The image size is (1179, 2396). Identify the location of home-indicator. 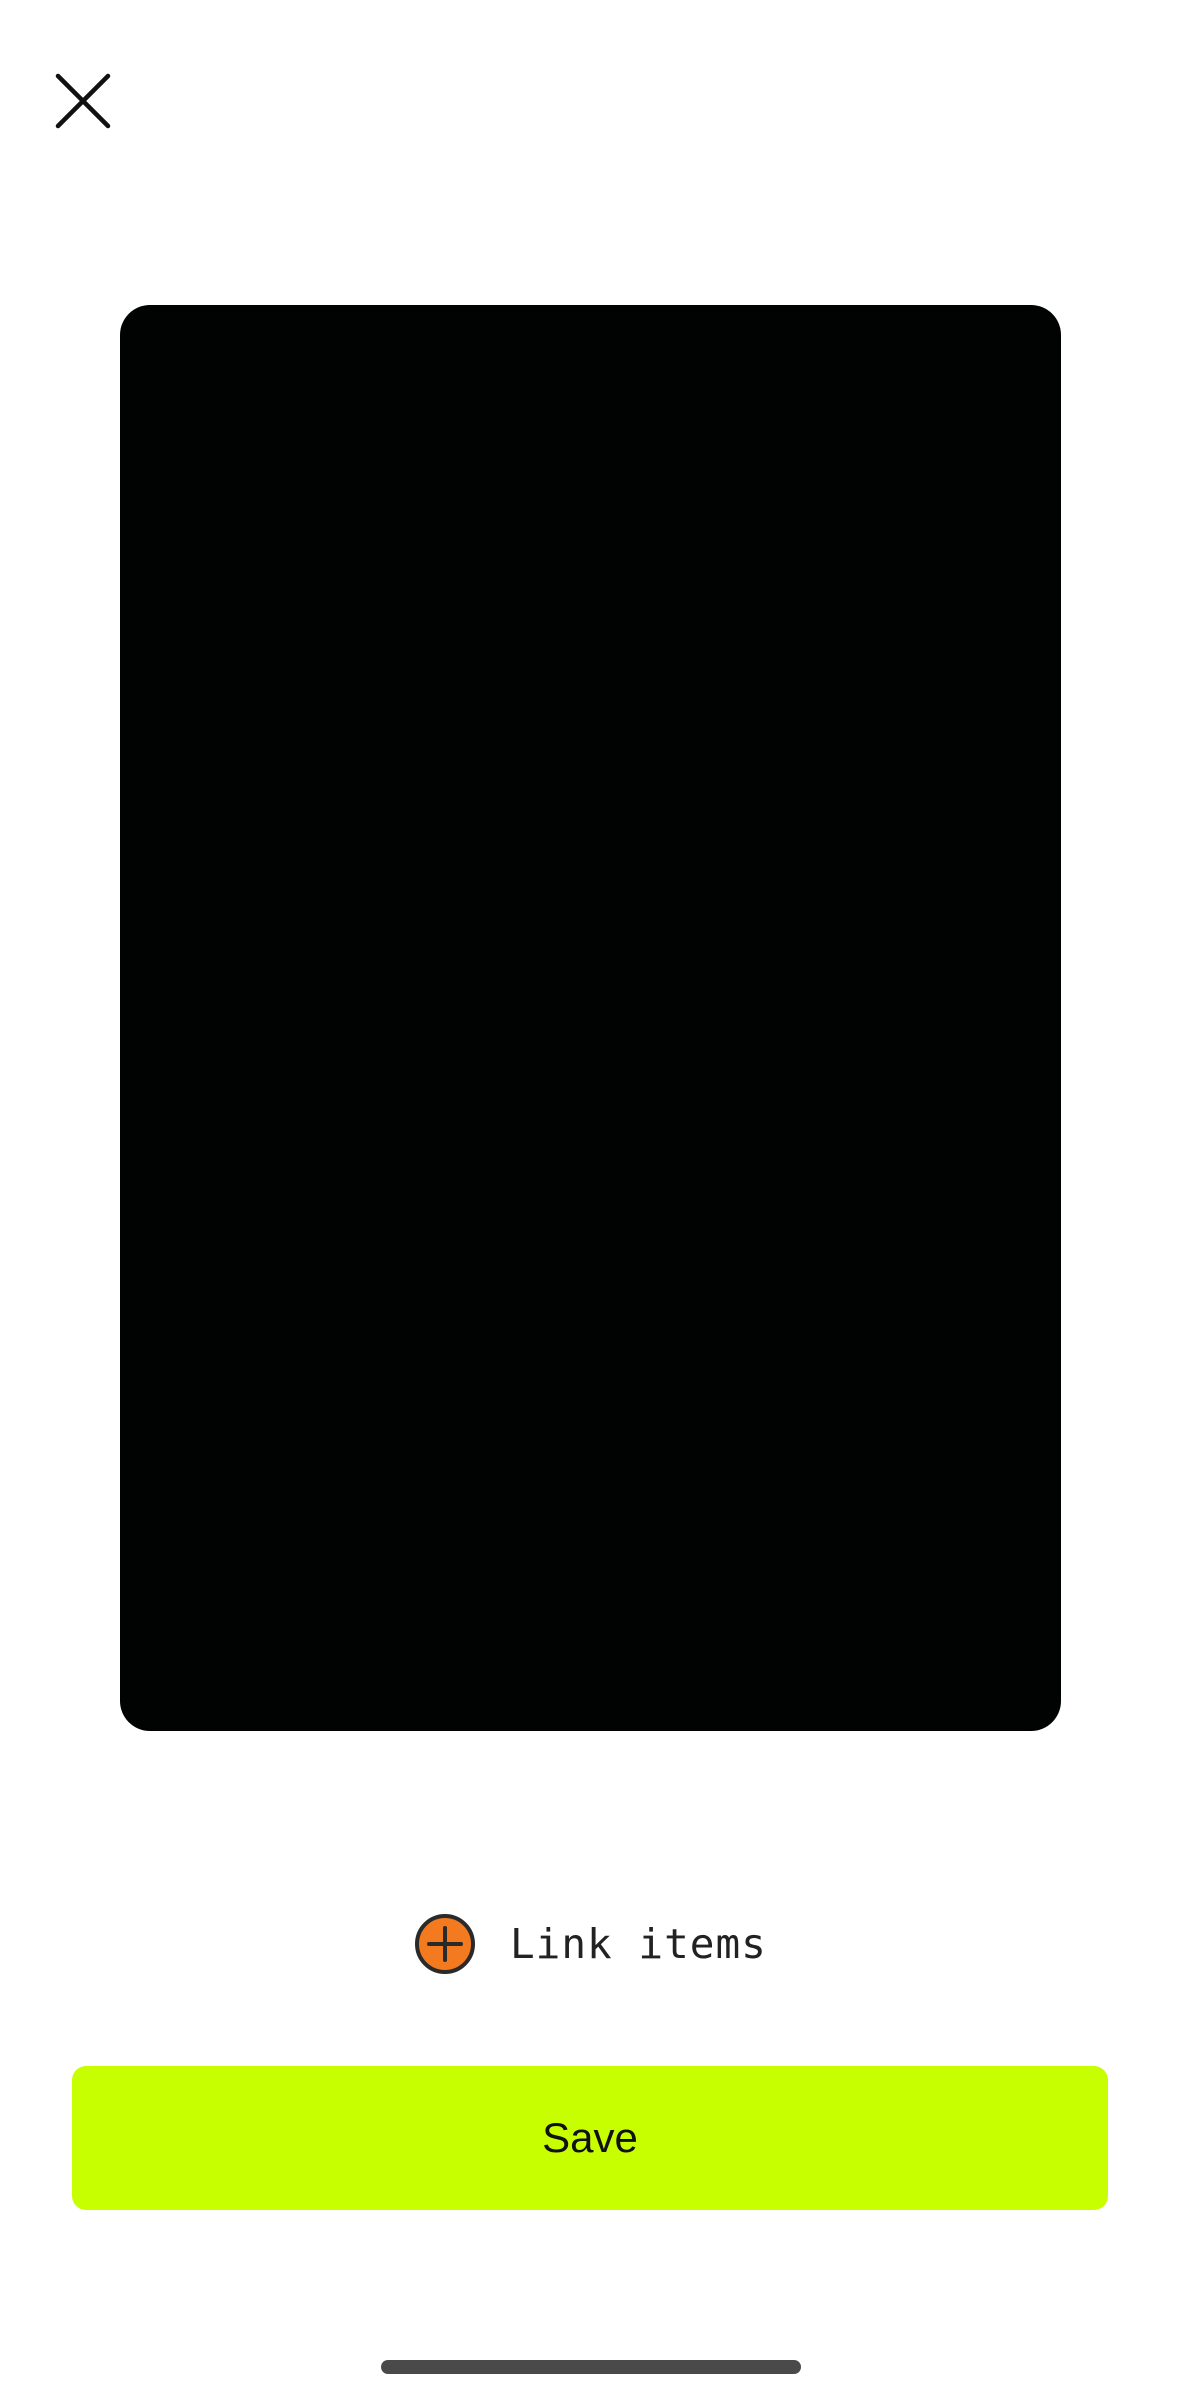
(591, 2367).